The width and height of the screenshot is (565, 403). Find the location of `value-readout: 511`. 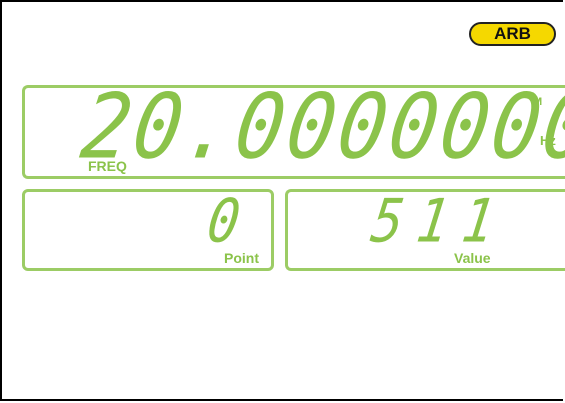

value-readout: 511 is located at coordinates (440, 222).